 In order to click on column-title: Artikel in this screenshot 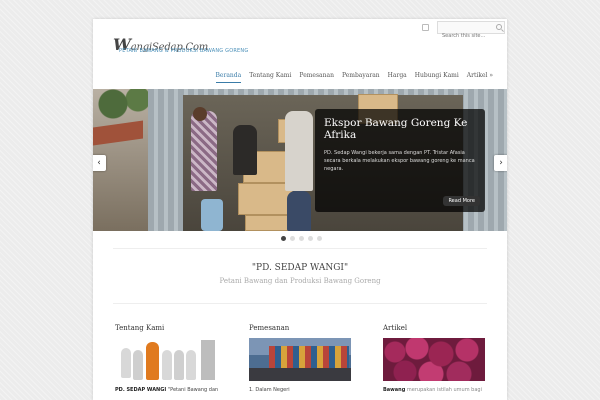, I will do `click(435, 328)`.